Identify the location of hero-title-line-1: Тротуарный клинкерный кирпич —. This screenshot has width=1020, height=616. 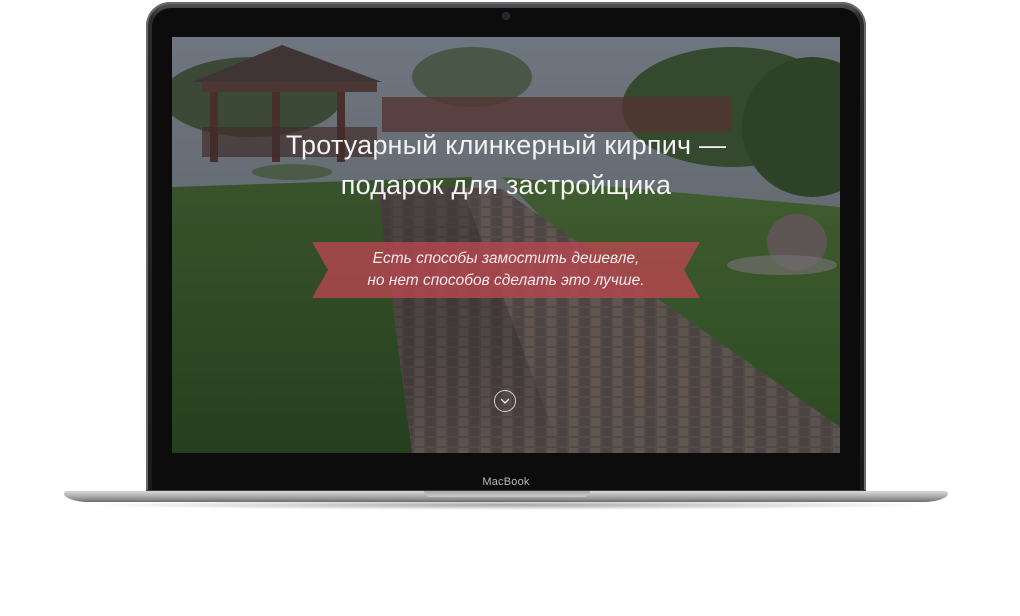
(506, 145).